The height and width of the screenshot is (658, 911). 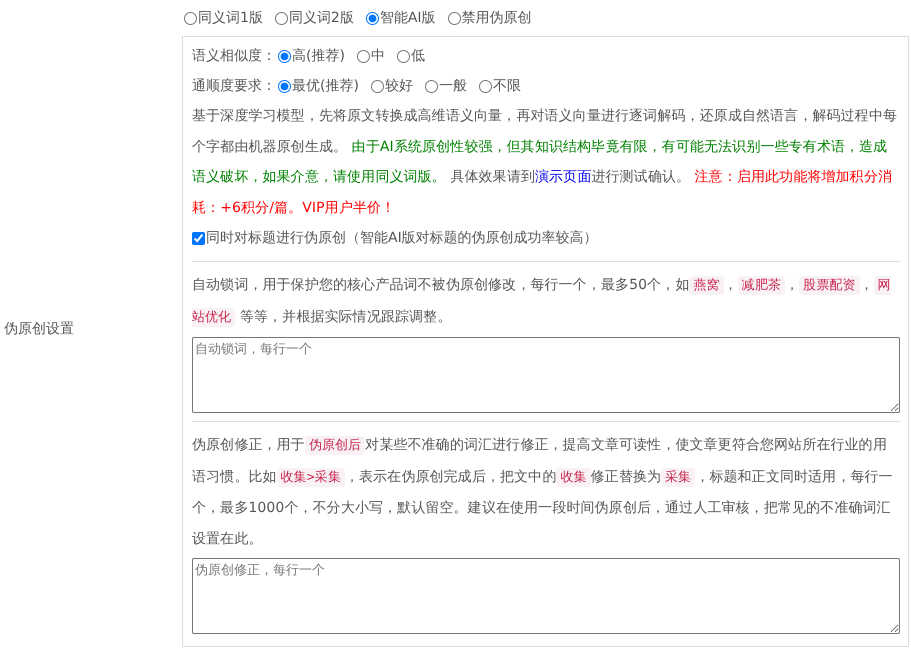 What do you see at coordinates (234, 86) in the screenshot?
I see `field-label: 通顺度要求：` at bounding box center [234, 86].